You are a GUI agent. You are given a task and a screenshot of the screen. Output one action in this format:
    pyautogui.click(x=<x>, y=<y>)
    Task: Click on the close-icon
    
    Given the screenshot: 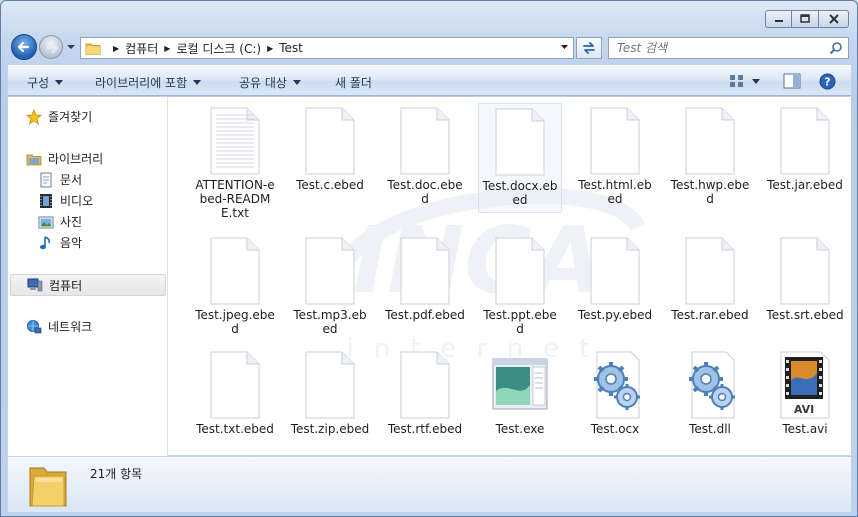 What is the action you would take?
    pyautogui.click(x=833, y=19)
    